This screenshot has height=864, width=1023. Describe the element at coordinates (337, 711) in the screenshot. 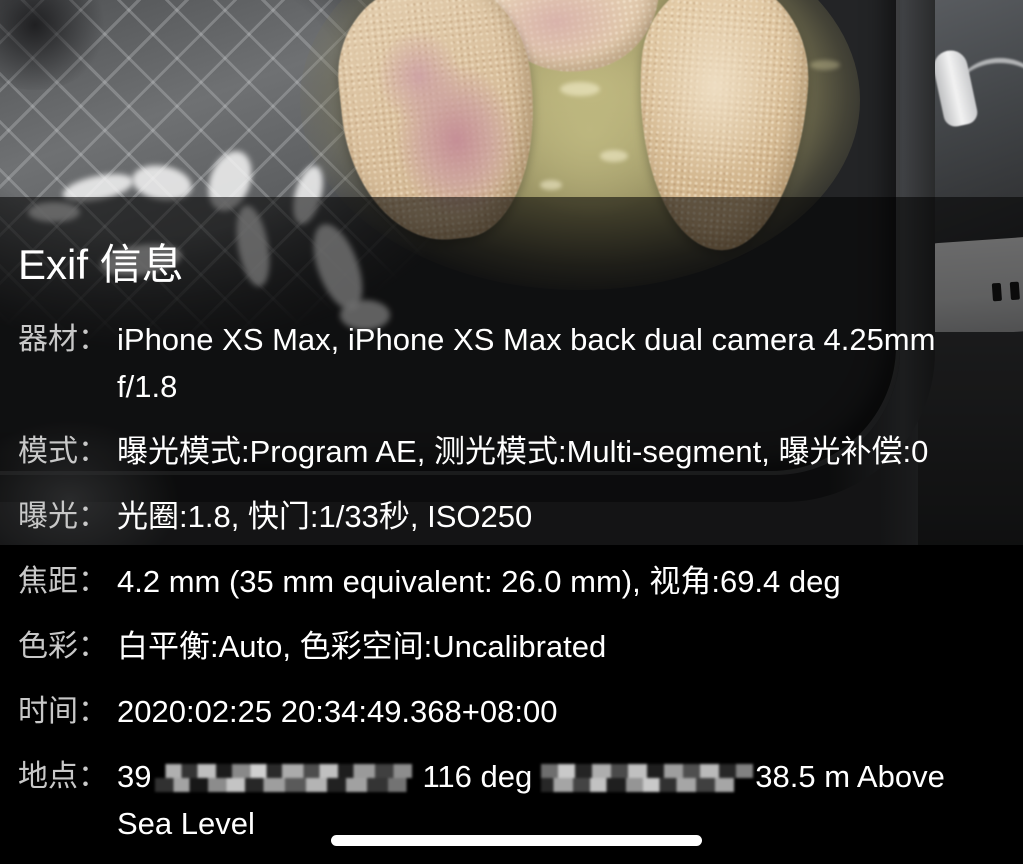

I see `exif-value: 2020:02:25 20:34:49.368+08:00` at that location.